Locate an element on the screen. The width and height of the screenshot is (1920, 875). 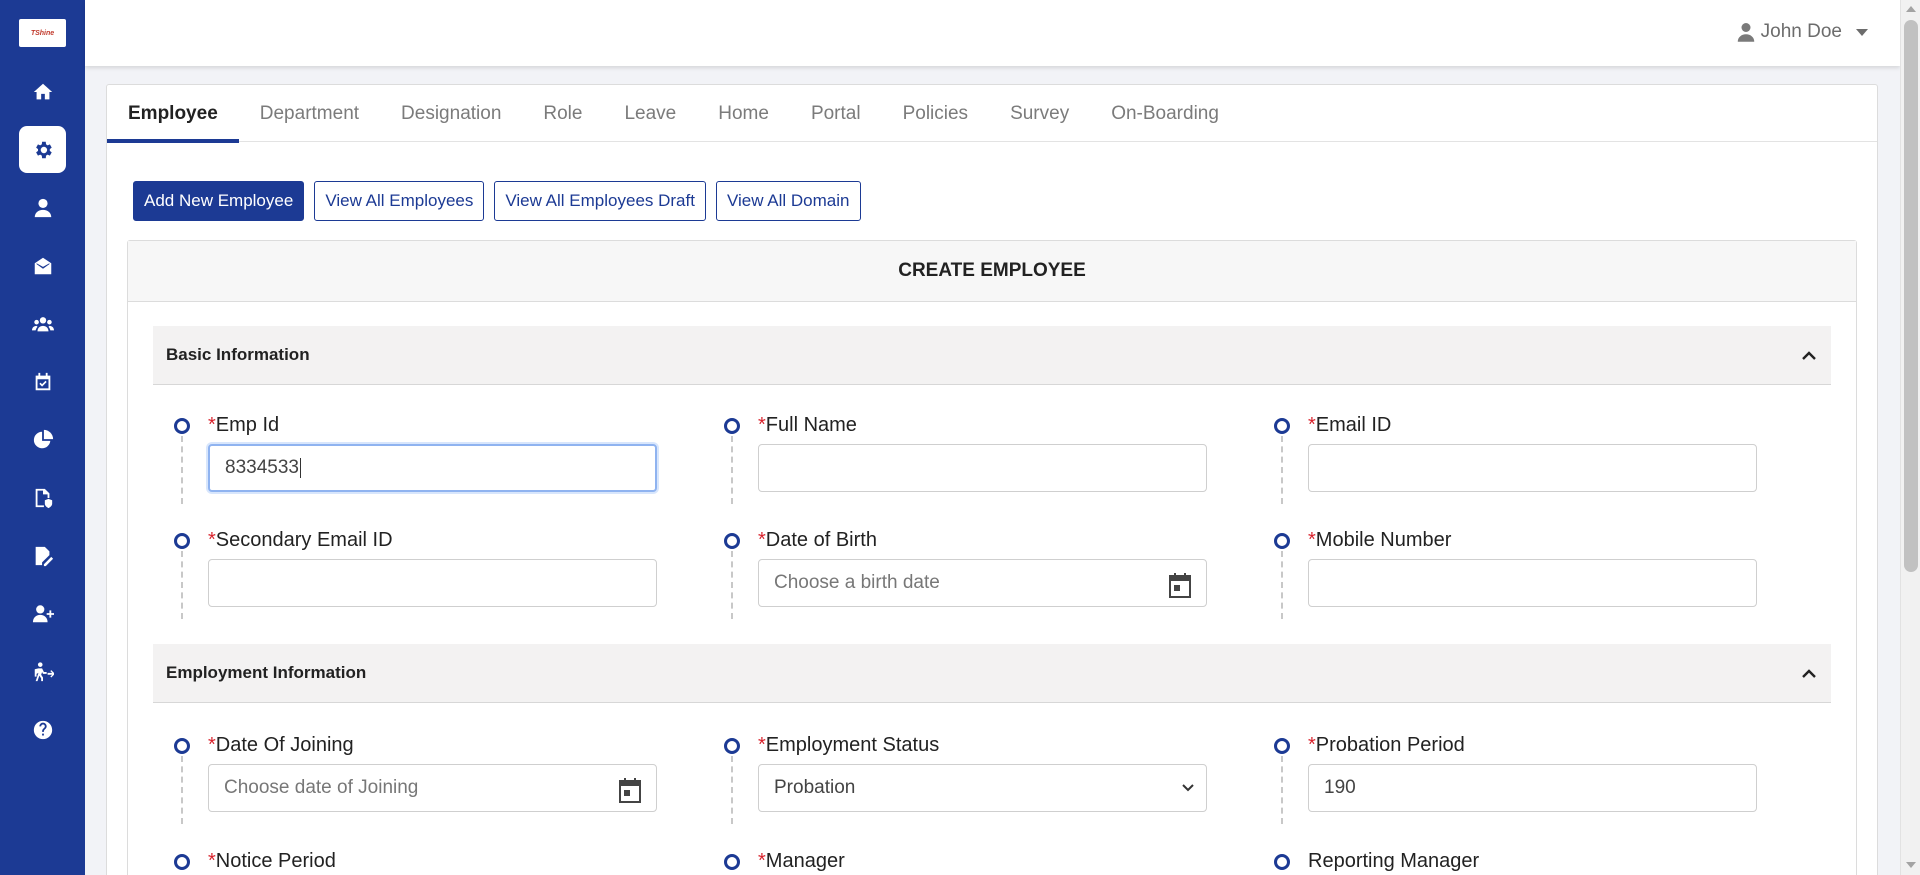
label-text: Reporting Manager is located at coordinates (1394, 861).